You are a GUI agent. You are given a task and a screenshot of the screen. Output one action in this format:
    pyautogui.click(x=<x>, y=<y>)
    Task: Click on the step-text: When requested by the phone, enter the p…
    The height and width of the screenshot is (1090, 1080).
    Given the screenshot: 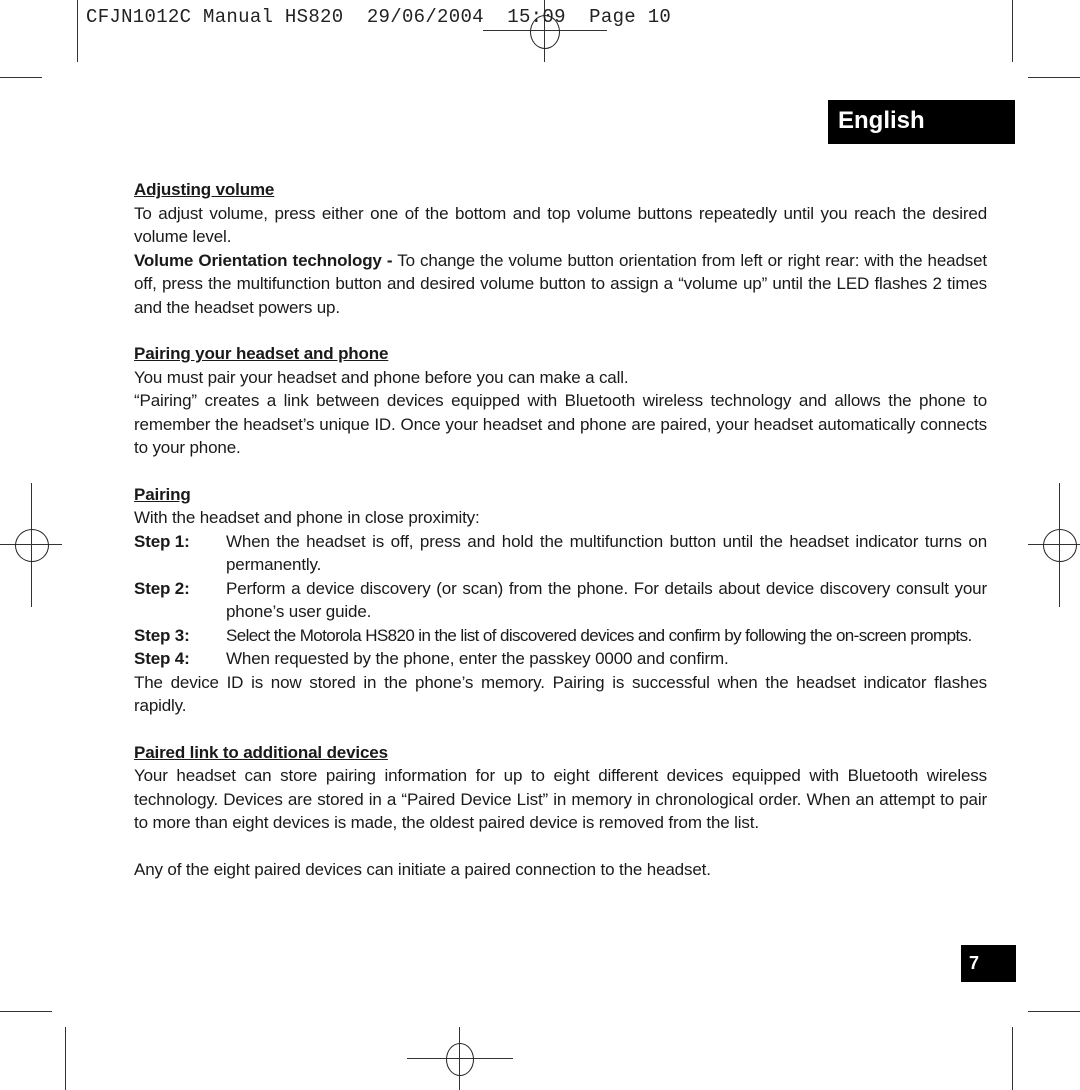 What is the action you would take?
    pyautogui.click(x=477, y=658)
    